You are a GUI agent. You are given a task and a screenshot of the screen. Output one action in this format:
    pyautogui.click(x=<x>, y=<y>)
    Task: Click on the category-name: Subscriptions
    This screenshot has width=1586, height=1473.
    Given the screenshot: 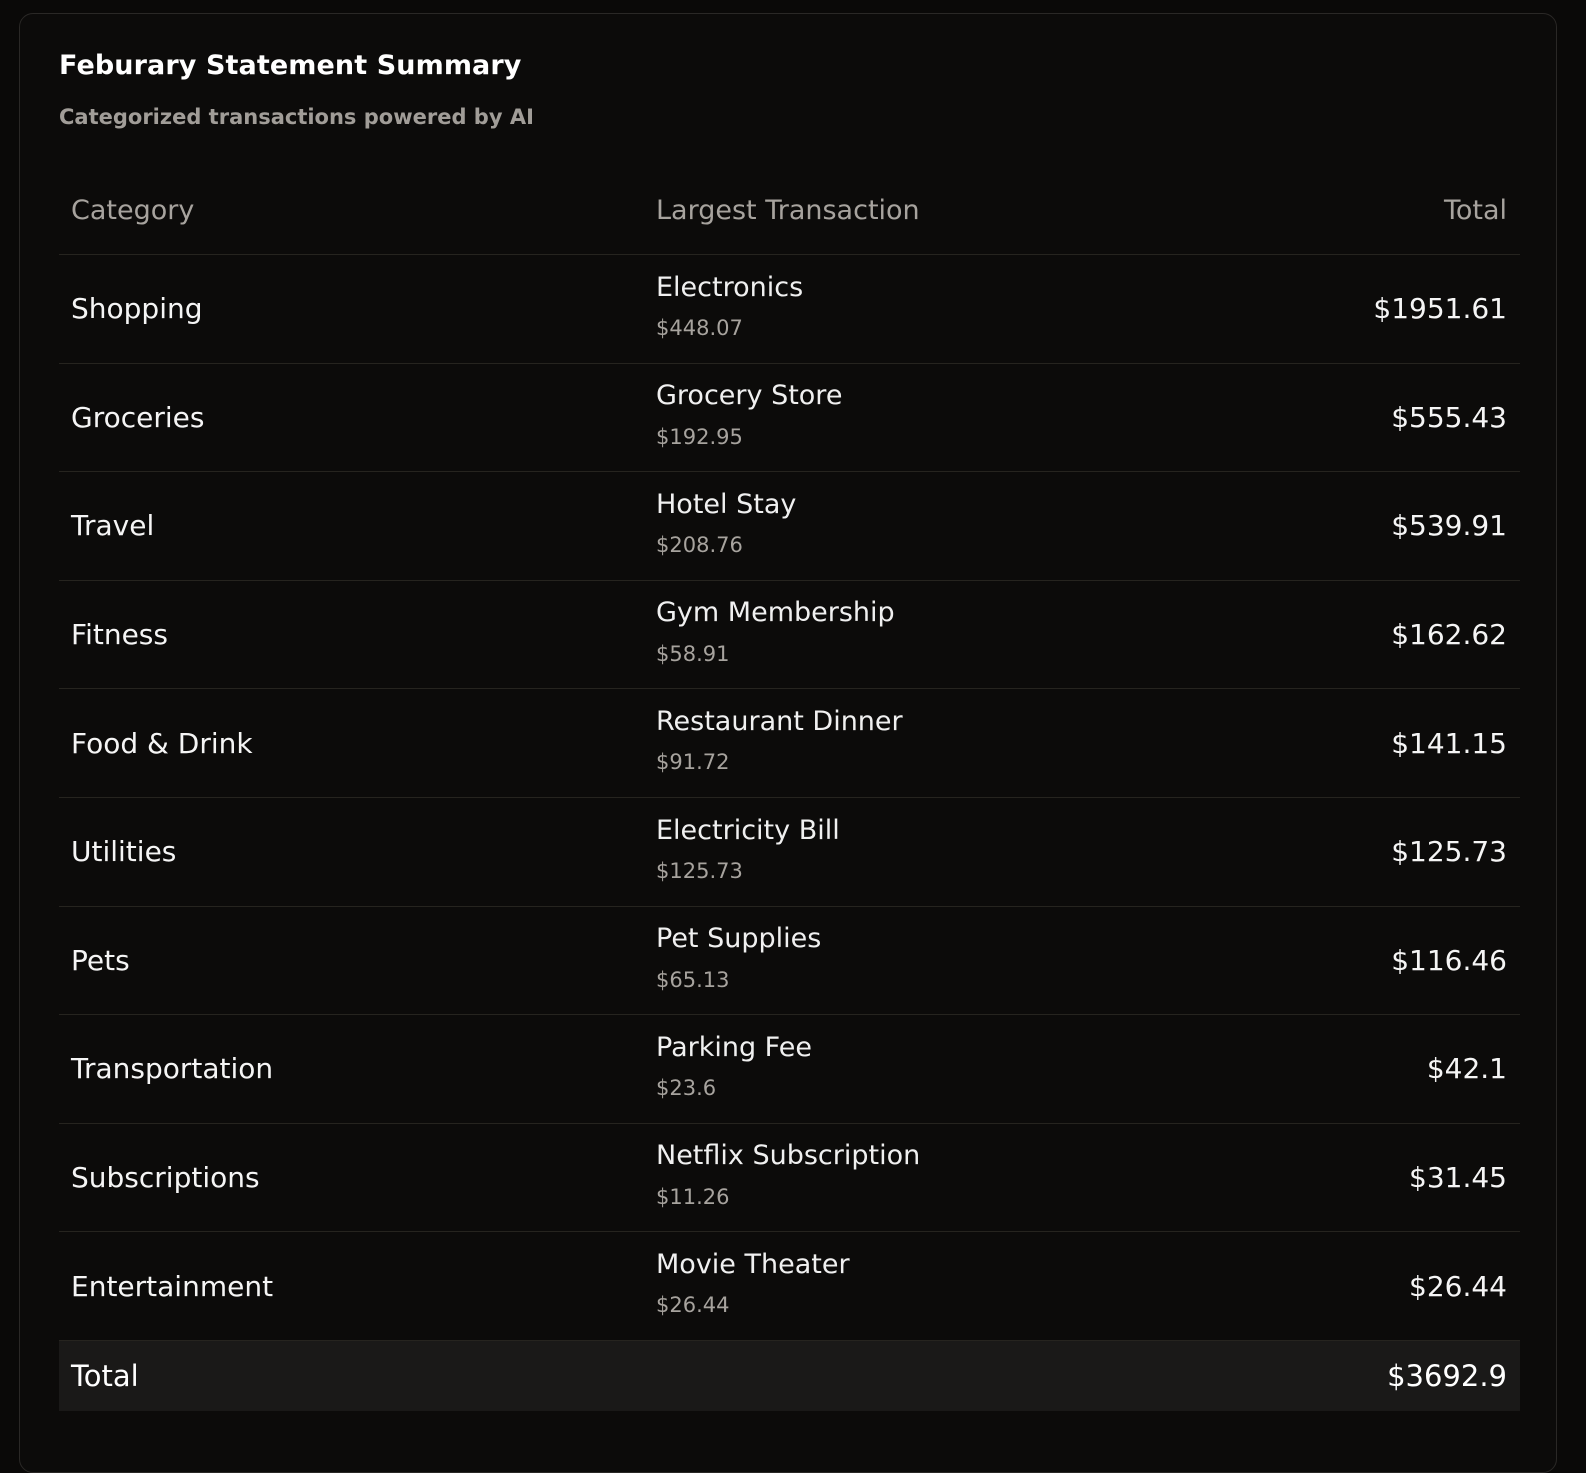 What is the action you would take?
    pyautogui.click(x=165, y=1178)
    